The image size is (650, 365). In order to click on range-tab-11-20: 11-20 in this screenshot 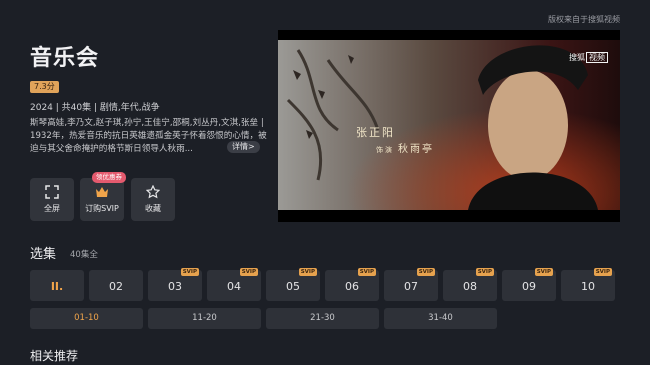, I will do `click(204, 318)`.